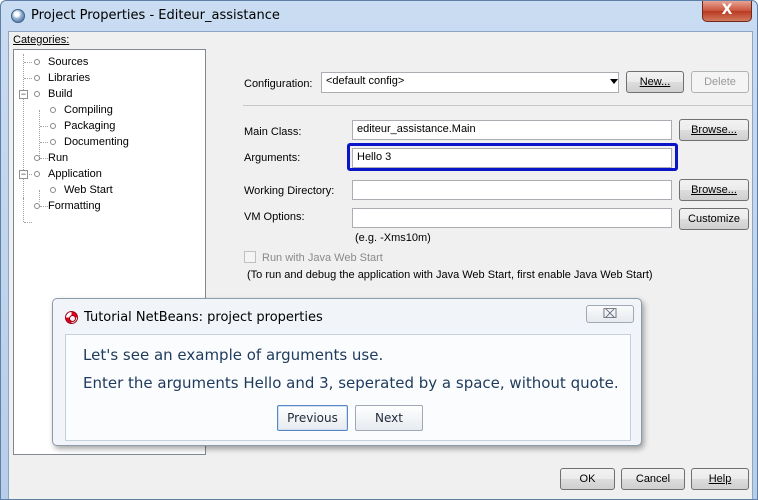  I want to click on categories-label: Categories:, so click(41, 40).